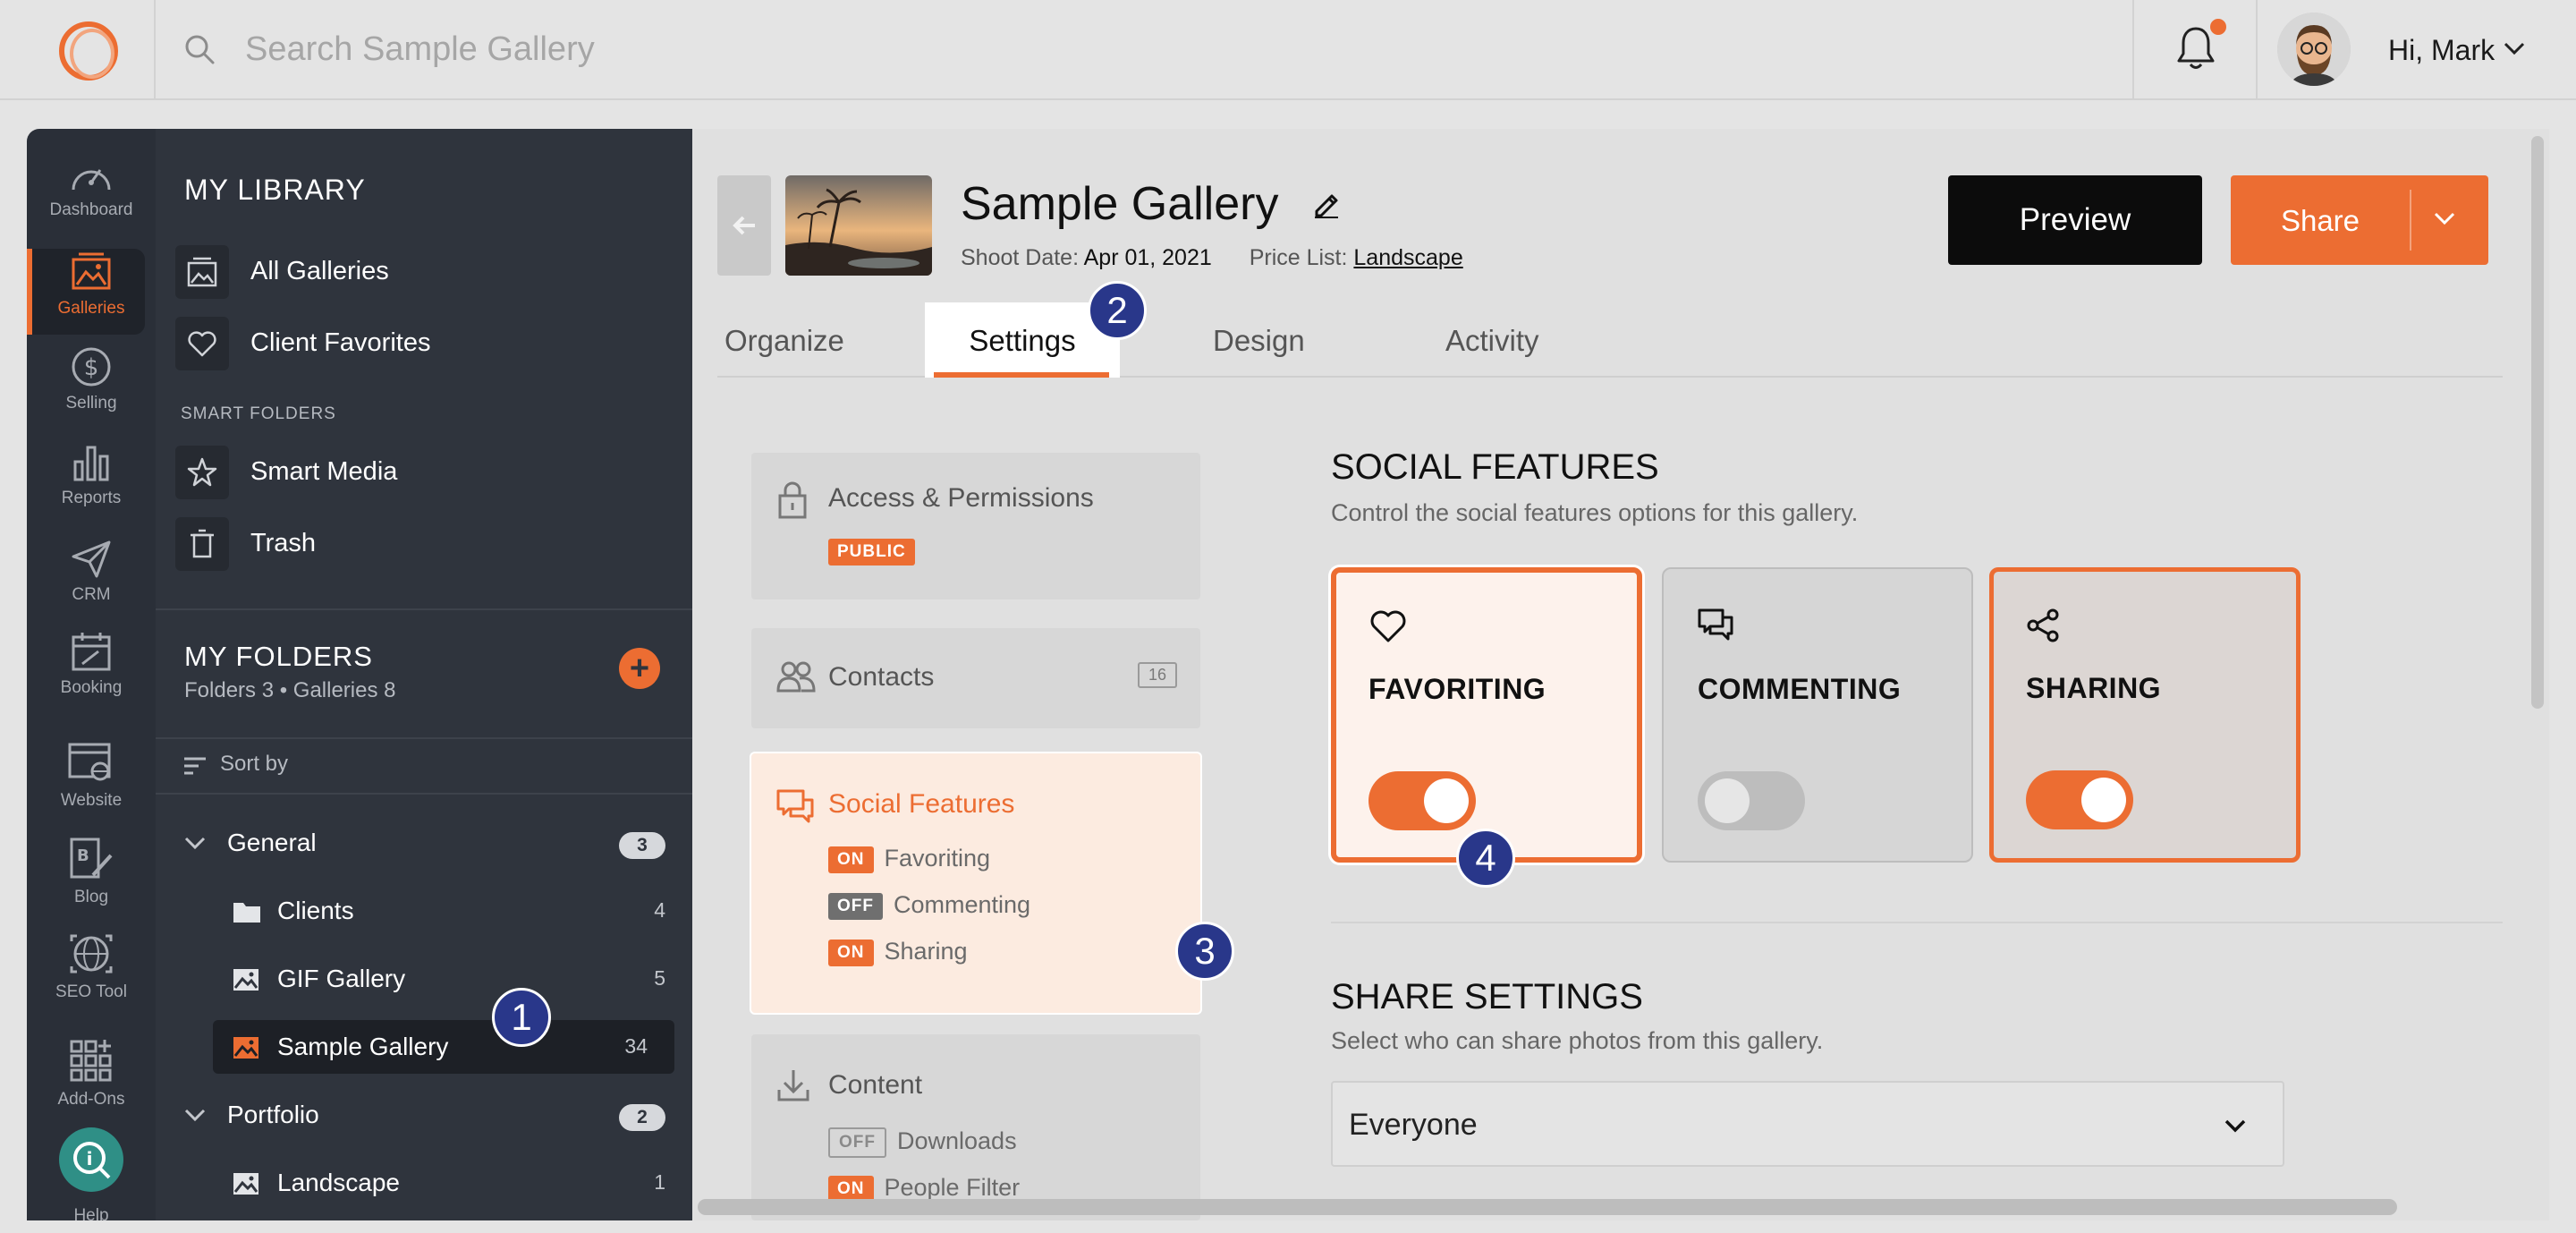 Image resolution: width=2576 pixels, height=1233 pixels. I want to click on rail-label: Selling, so click(91, 403).